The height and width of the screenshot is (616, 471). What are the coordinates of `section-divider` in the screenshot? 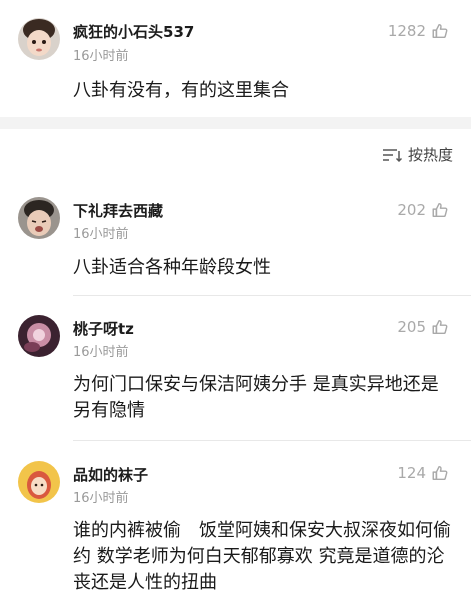 It's located at (235, 123).